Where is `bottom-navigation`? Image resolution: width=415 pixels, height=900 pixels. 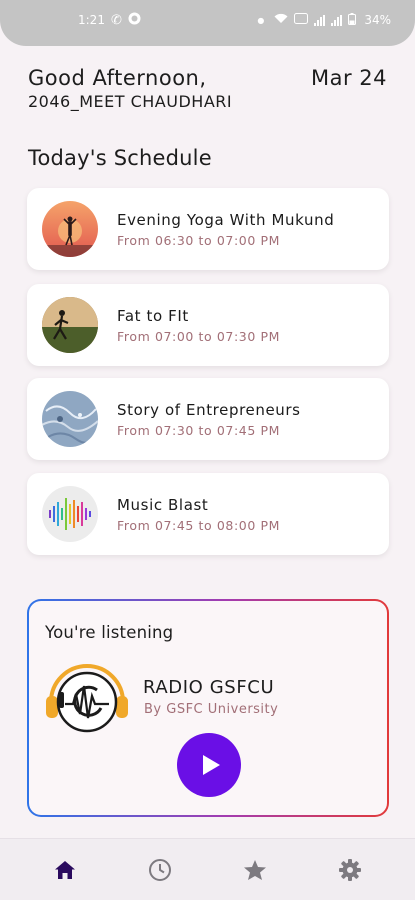 bottom-navigation is located at coordinates (207, 869).